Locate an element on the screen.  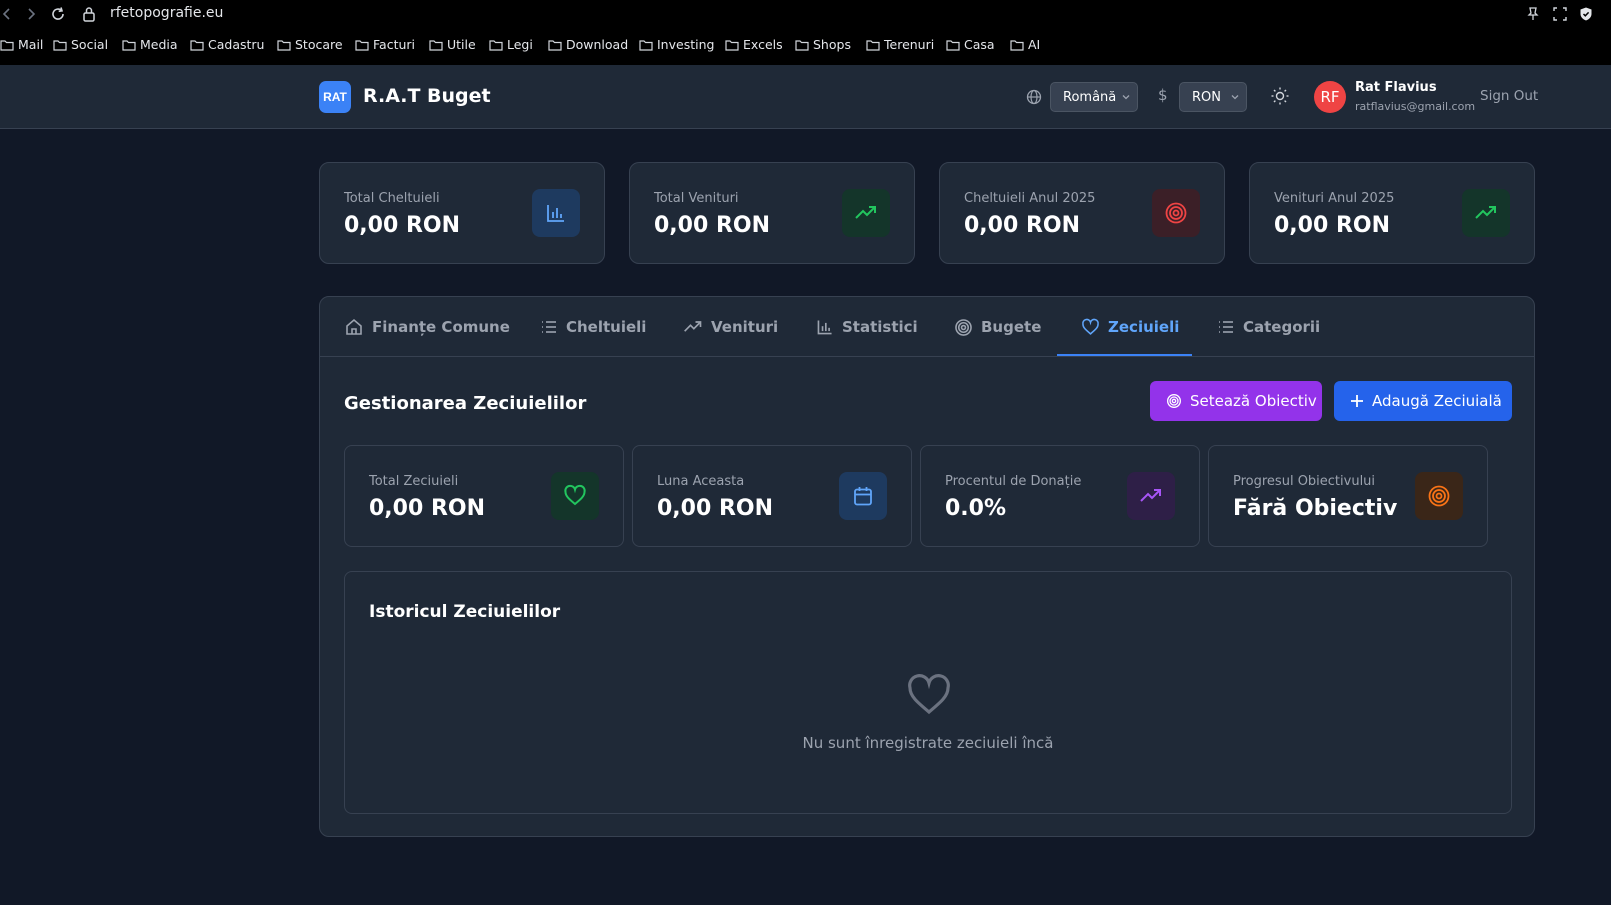
card-label: Total Zeciuieli is located at coordinates (414, 481).